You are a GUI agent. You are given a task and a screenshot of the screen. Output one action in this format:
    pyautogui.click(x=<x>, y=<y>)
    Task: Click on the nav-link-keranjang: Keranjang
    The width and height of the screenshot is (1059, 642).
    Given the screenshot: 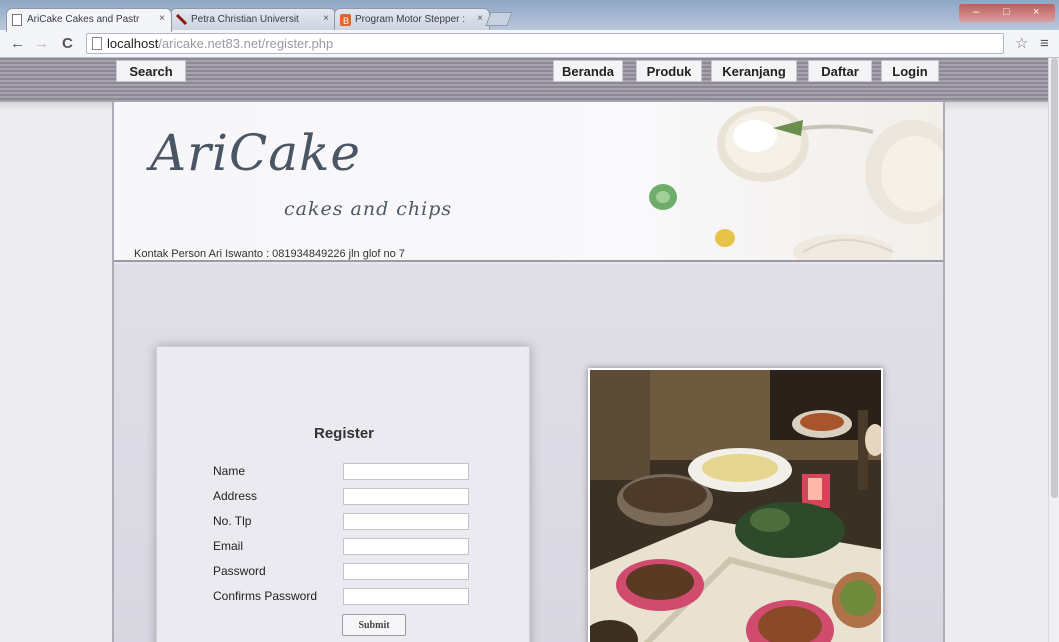 What is the action you would take?
    pyautogui.click(x=754, y=71)
    